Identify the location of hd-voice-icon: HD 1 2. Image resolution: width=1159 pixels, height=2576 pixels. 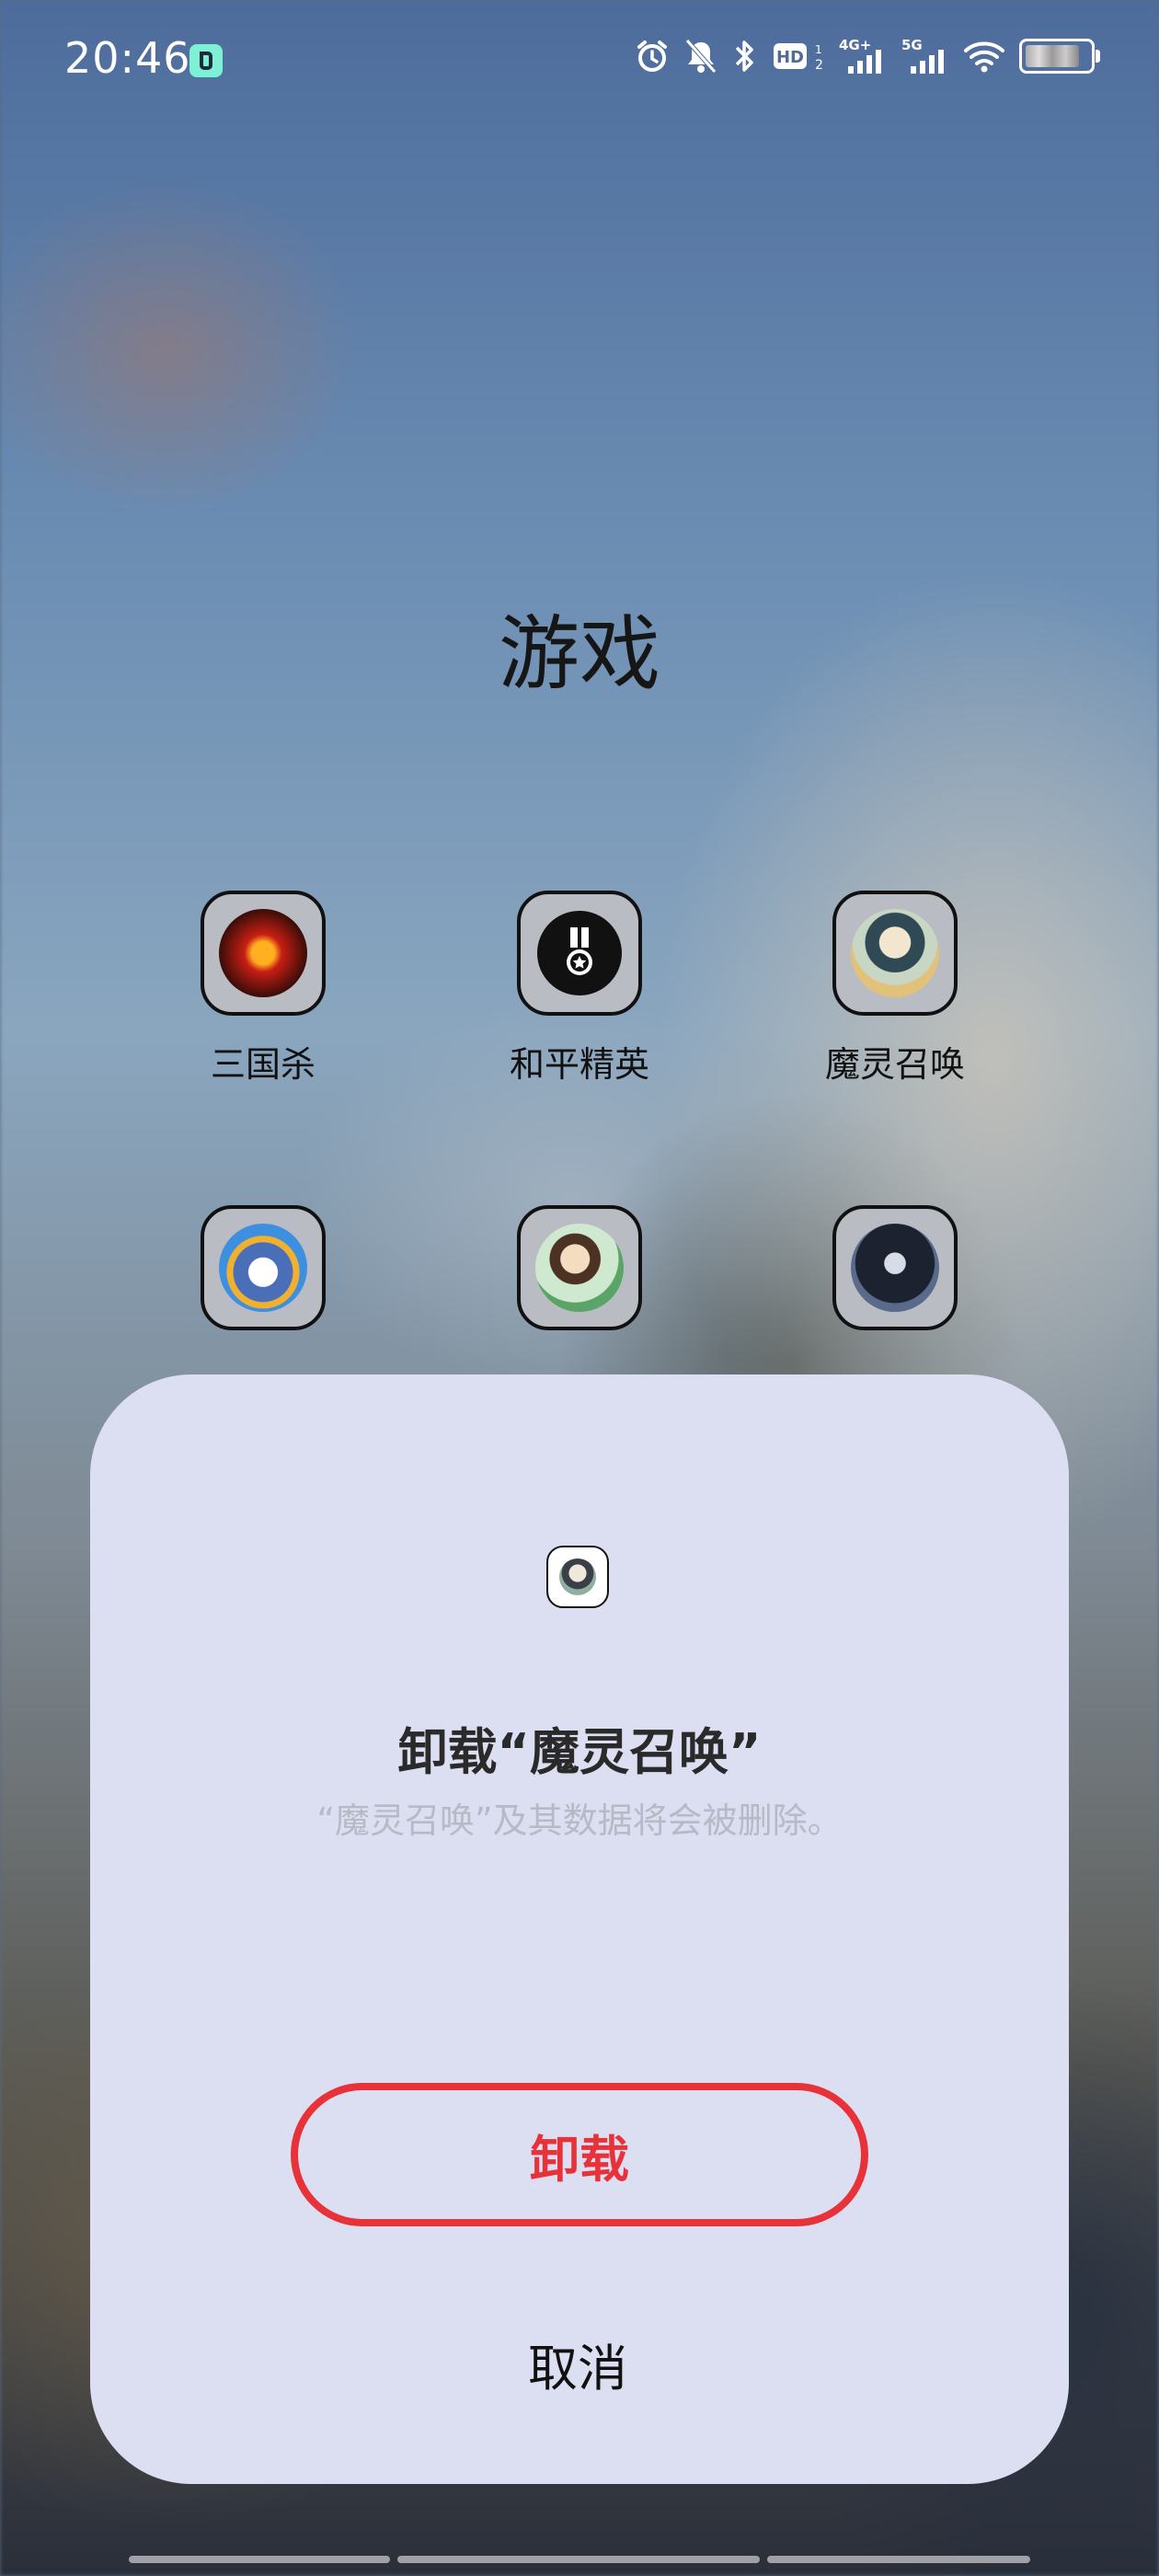
(798, 58).